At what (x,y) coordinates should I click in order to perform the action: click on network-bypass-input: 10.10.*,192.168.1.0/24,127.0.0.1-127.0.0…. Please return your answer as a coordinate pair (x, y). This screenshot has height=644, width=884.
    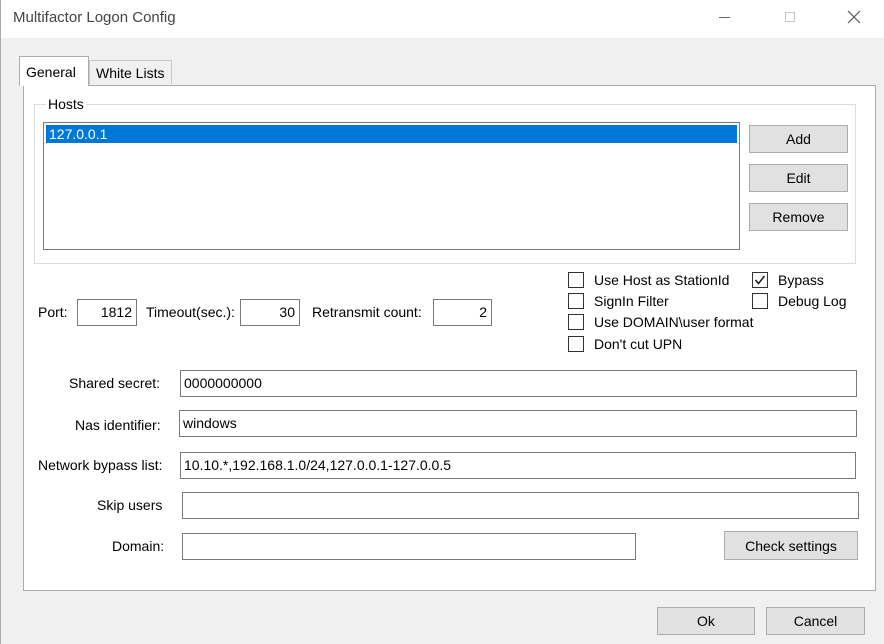
    Looking at the image, I should click on (518, 465).